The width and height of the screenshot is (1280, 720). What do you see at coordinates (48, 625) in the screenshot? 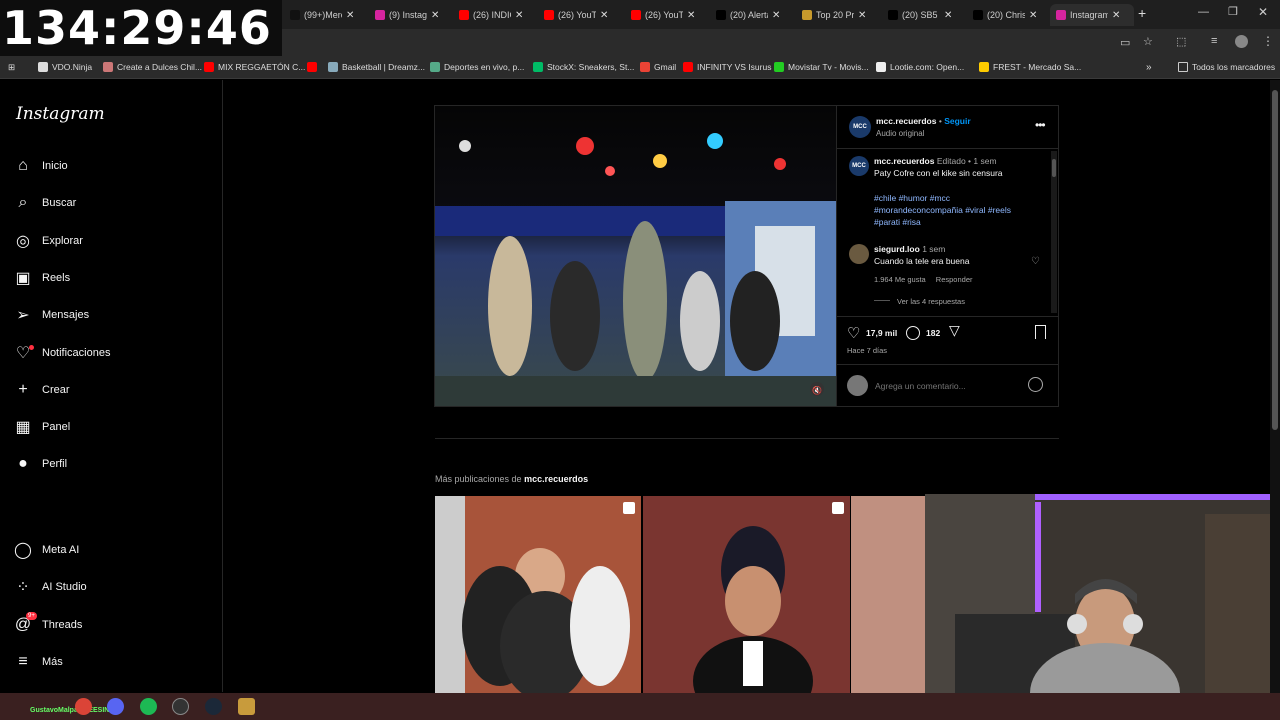
I see `nav-threads: @ Threads` at bounding box center [48, 625].